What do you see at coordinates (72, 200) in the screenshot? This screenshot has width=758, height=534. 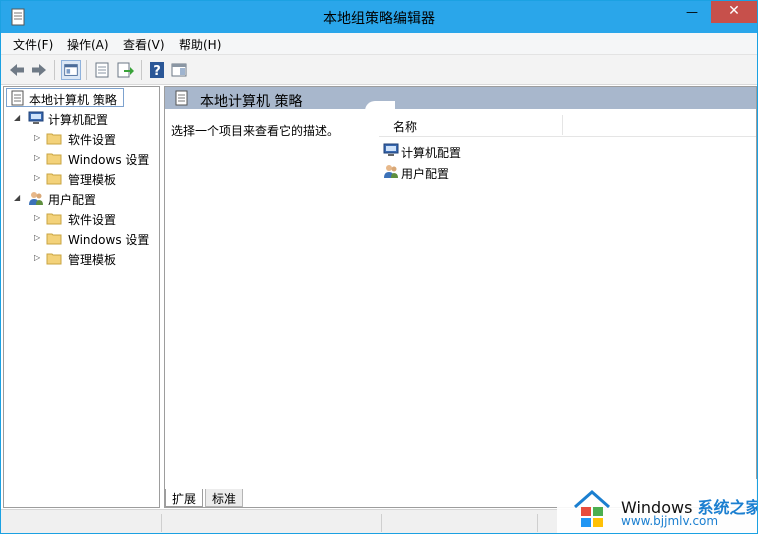 I see `tree-item-label: 用户配置` at bounding box center [72, 200].